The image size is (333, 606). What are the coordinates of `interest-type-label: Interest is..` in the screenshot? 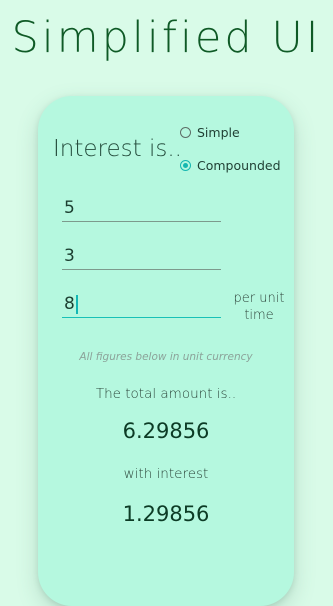 It's located at (117, 149).